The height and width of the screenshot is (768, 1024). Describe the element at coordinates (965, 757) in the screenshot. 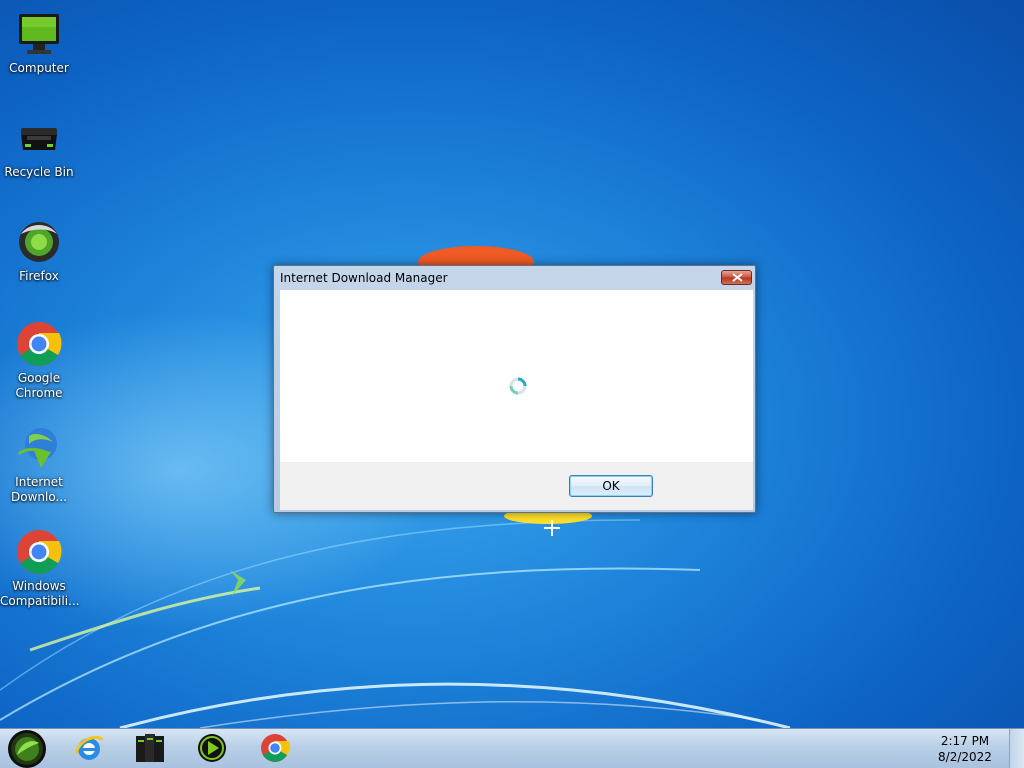

I see `clock-date: 8/2/2022` at that location.